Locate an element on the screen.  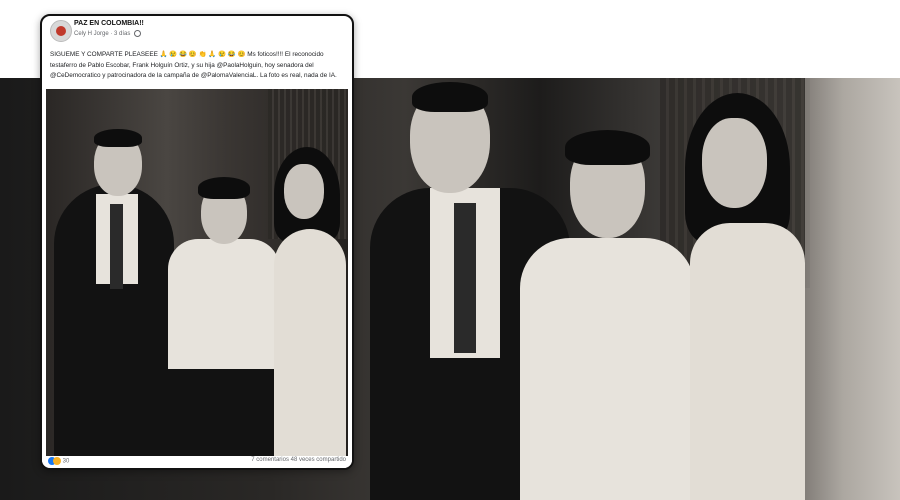
bg-man-hair is located at coordinates (450, 97).